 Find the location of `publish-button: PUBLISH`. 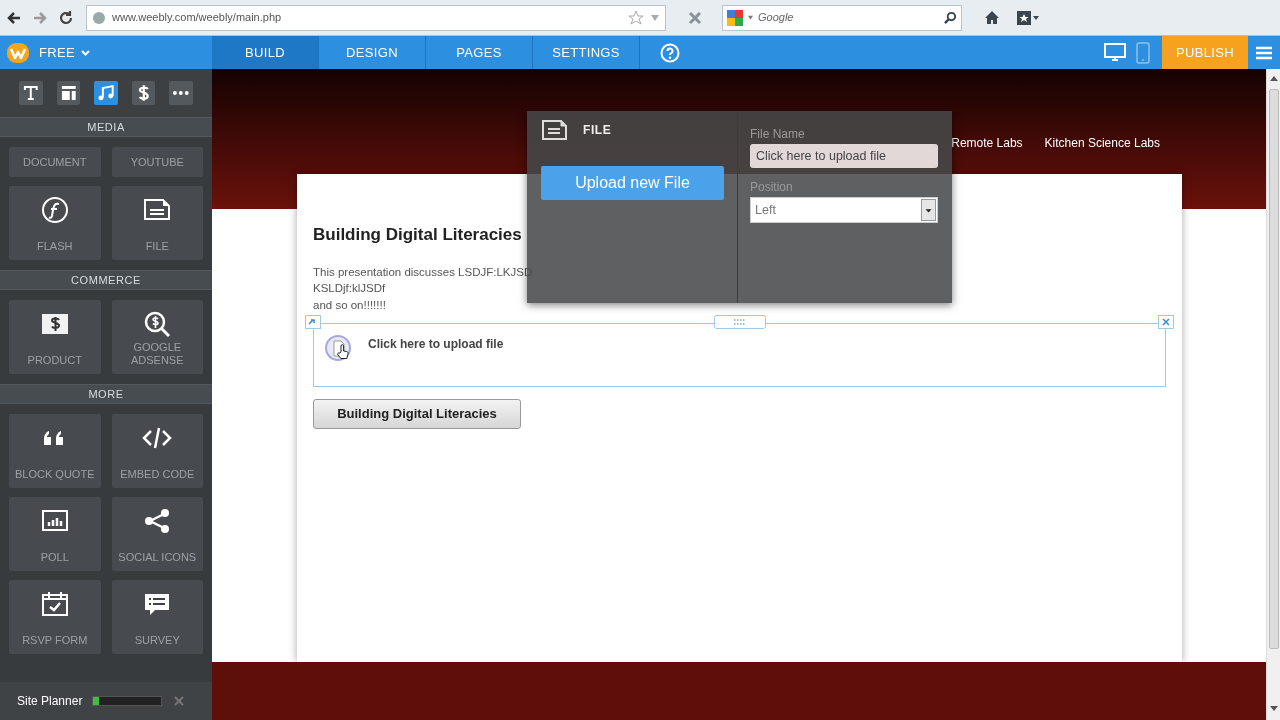

publish-button: PUBLISH is located at coordinates (1205, 52).